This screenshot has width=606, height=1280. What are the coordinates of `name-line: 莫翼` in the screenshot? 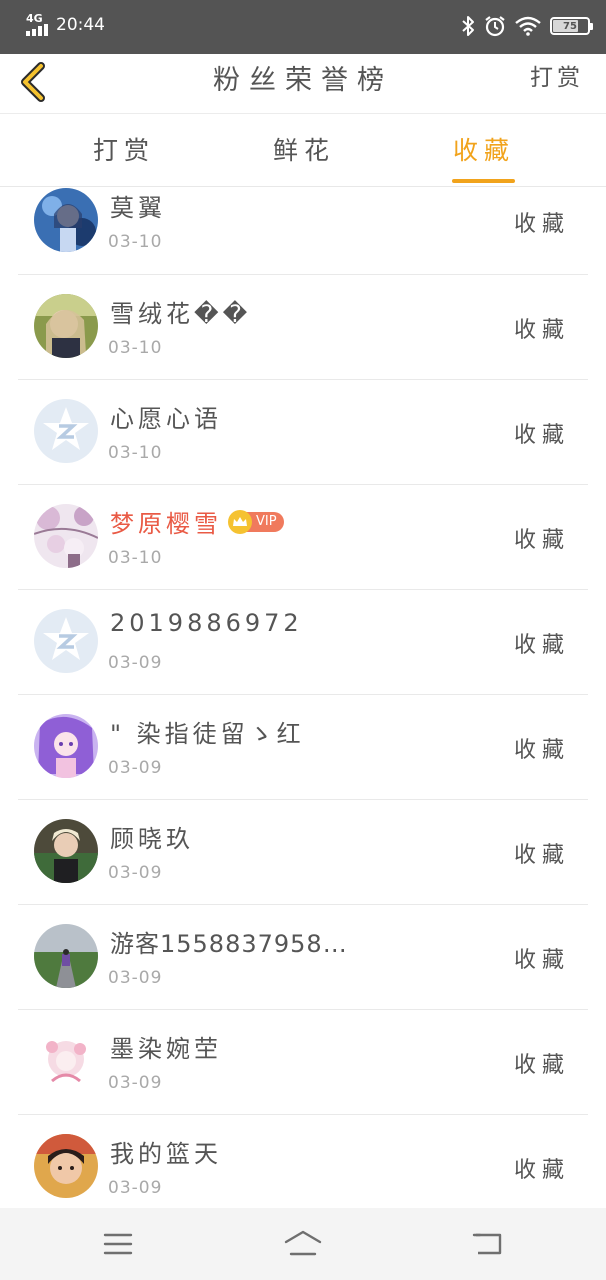 It's located at (138, 205).